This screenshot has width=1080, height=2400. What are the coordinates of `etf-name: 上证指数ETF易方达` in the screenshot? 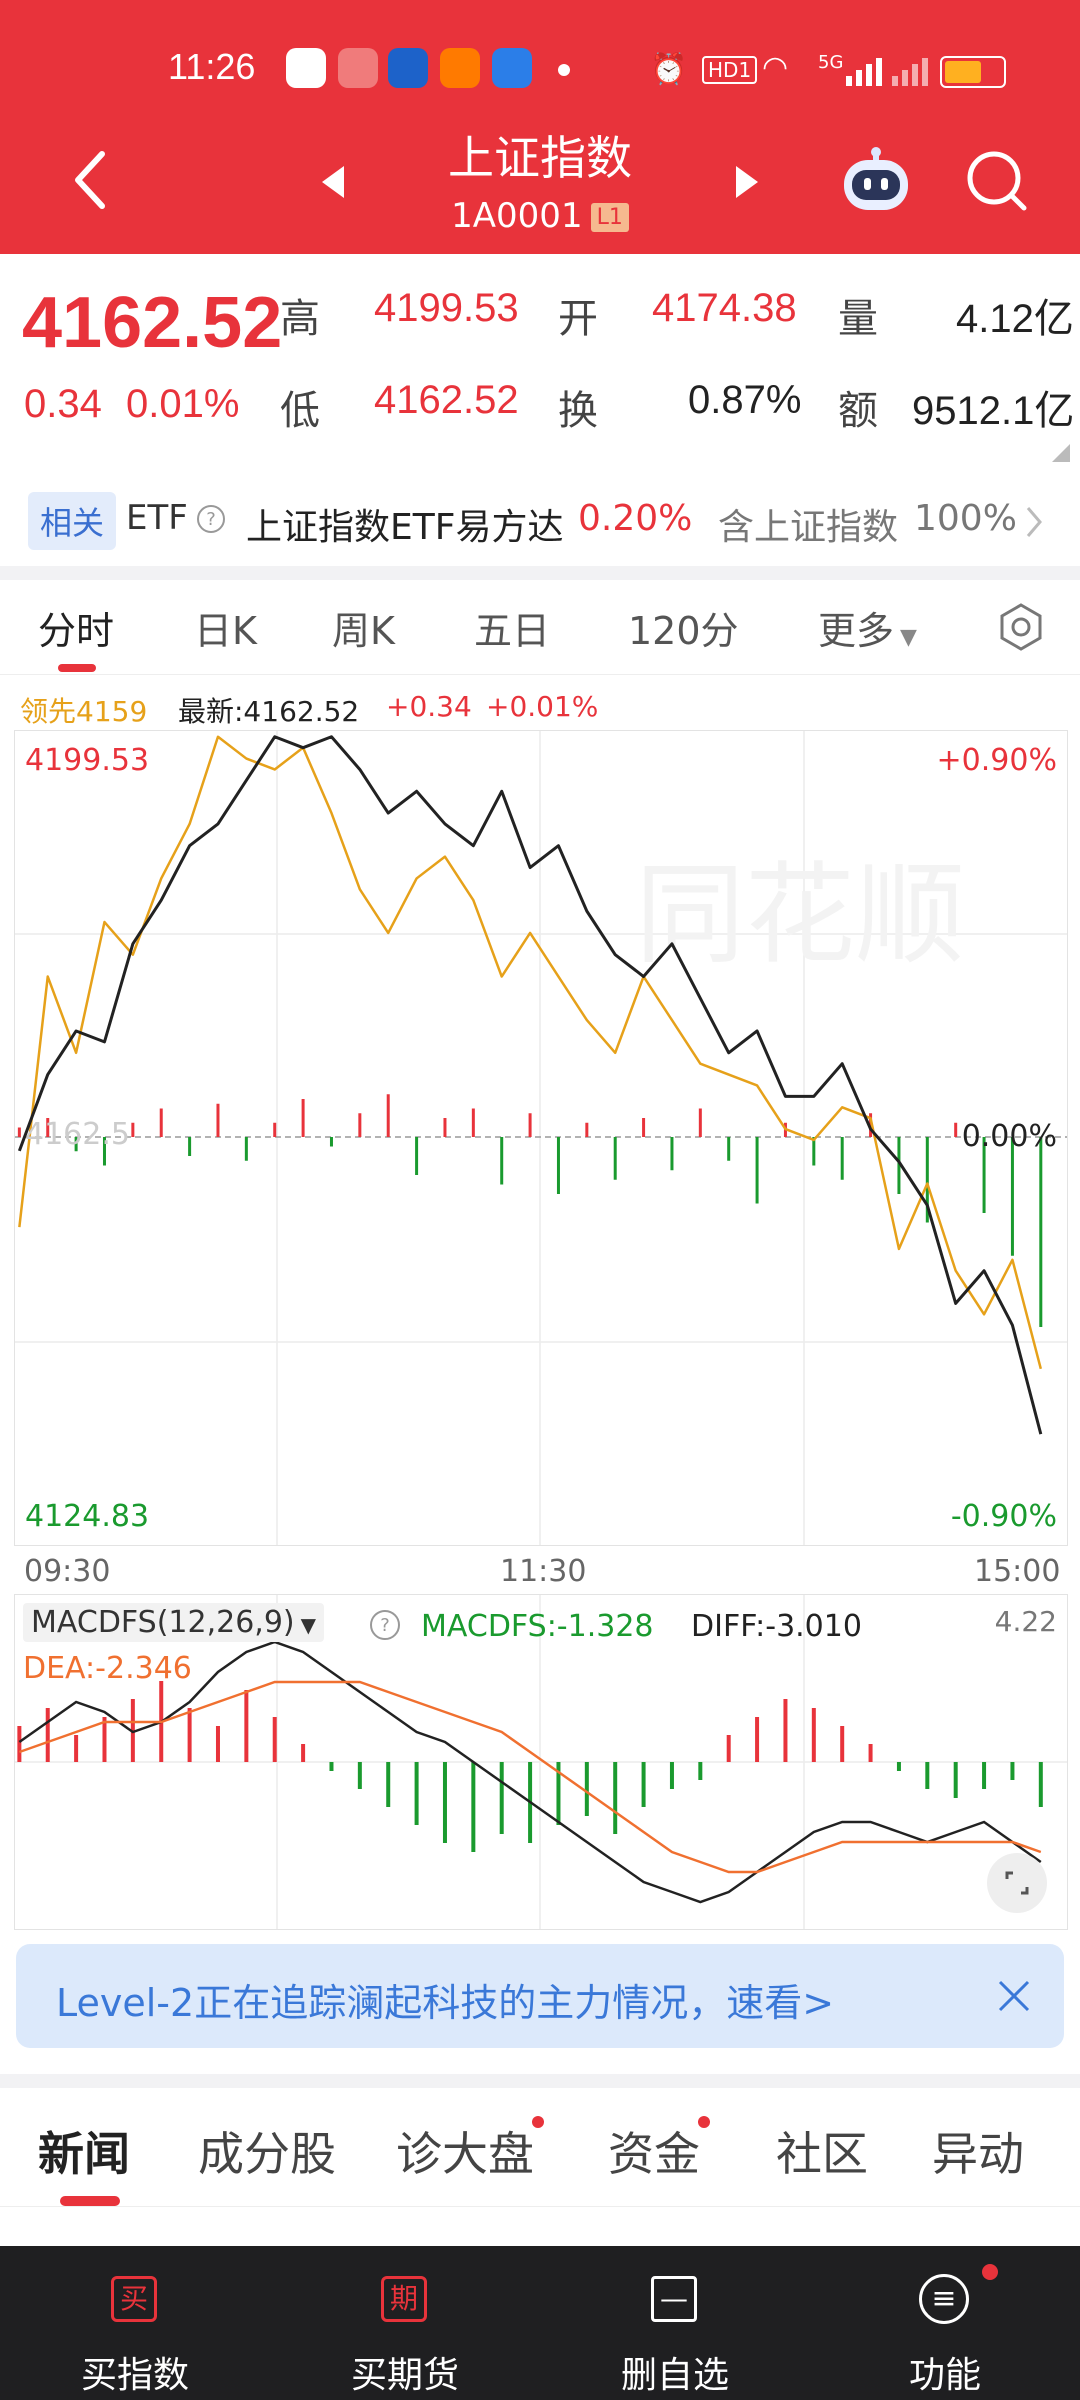 It's located at (405, 527).